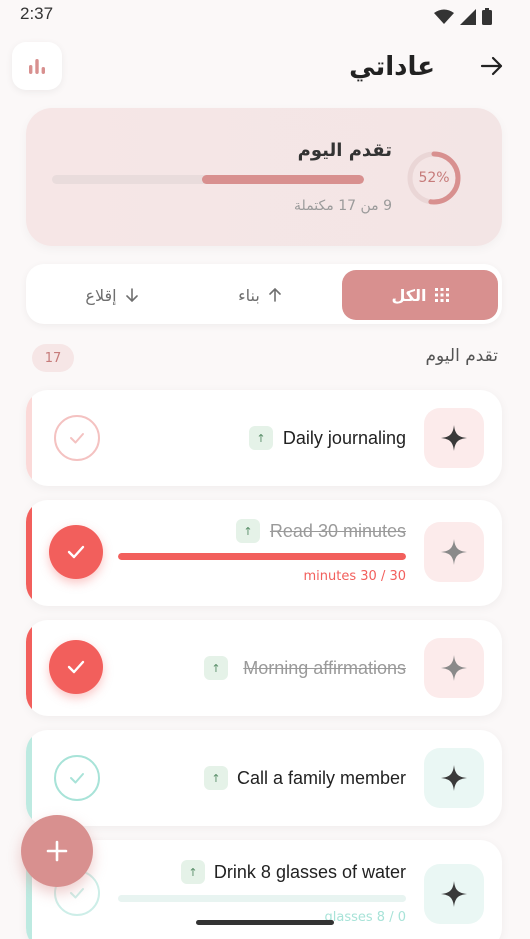  I want to click on filter-build-label: بناء, so click(249, 295).